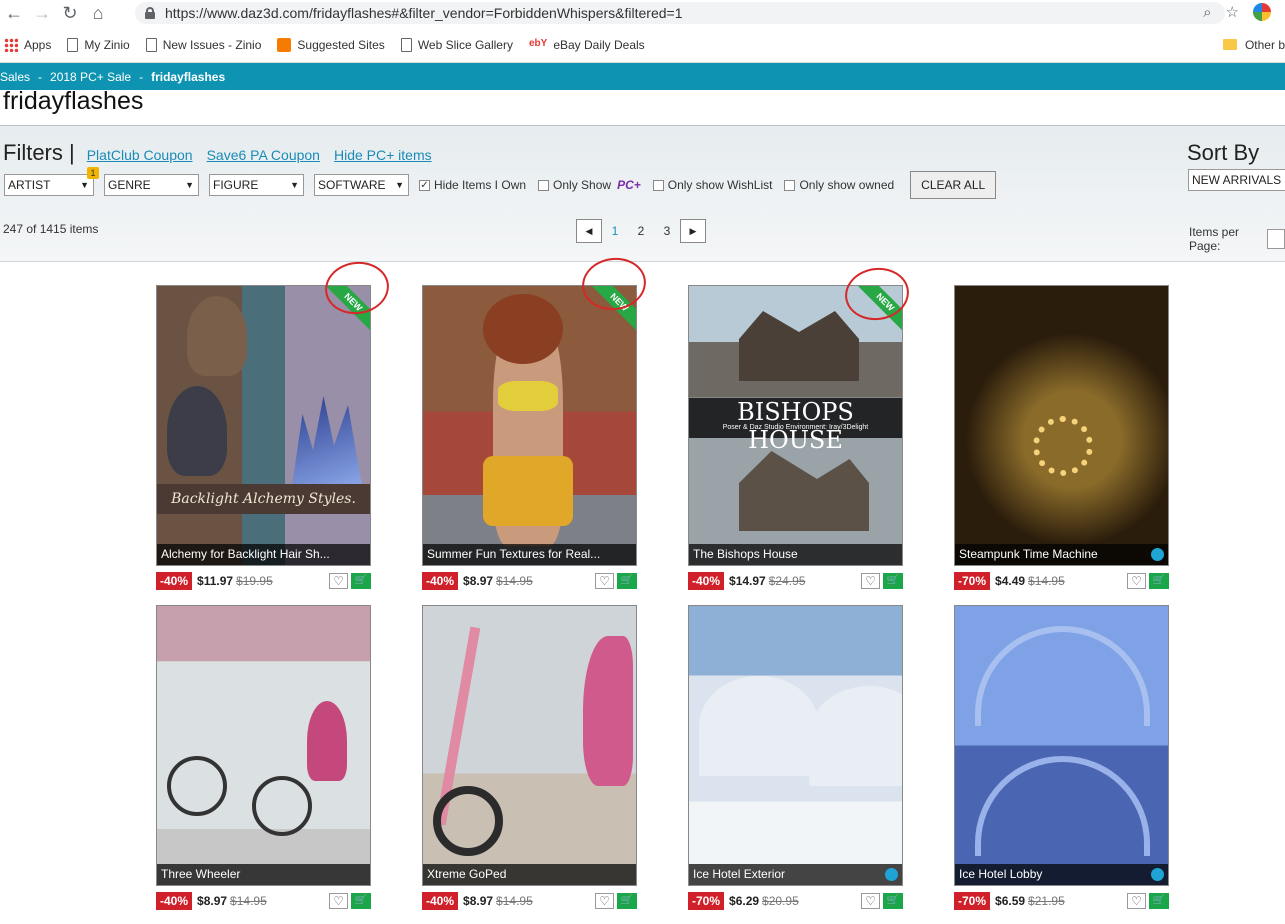  I want to click on product-card: Ice Hotel Lobby -70% $6.59 $21.95 ♡ 🛒, so click(1061, 759).